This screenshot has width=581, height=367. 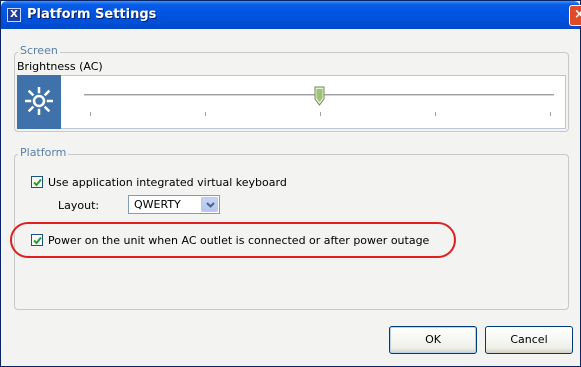 I want to click on window-title: Platform Settings, so click(x=92, y=14).